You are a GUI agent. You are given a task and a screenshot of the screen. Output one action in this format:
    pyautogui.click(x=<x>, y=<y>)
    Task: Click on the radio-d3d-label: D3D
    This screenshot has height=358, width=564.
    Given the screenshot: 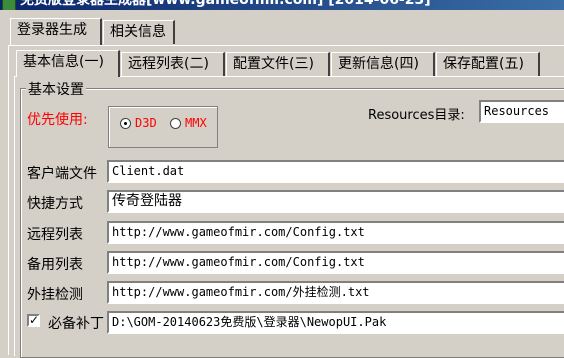 What is the action you would take?
    pyautogui.click(x=146, y=123)
    